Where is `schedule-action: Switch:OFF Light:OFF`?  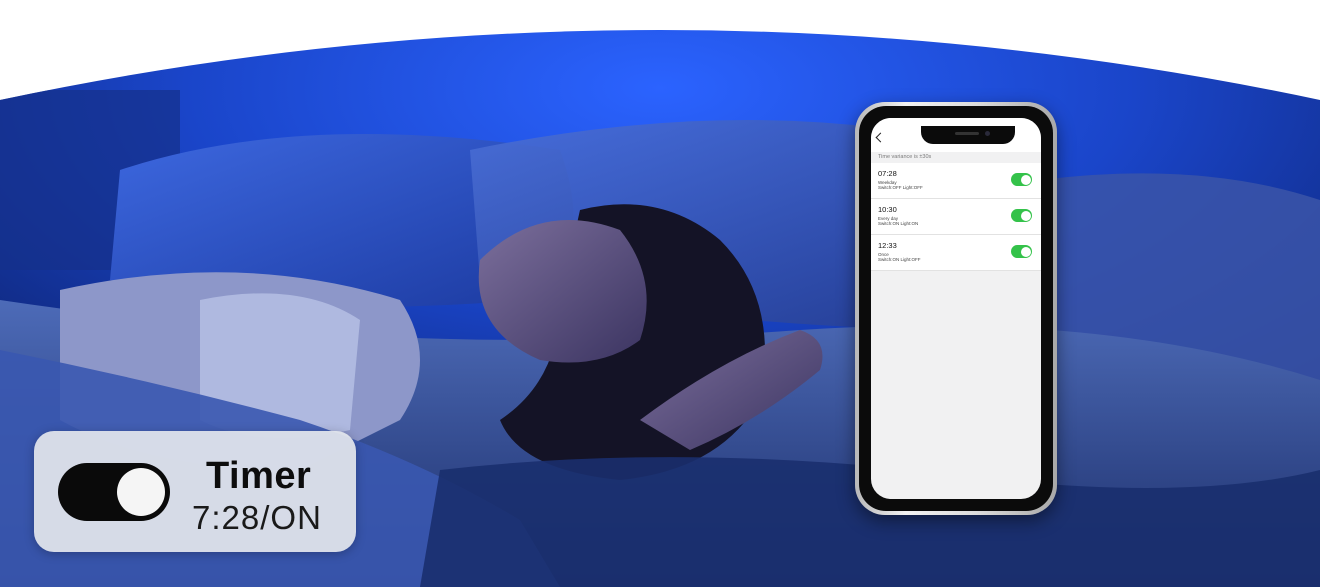 schedule-action: Switch:OFF Light:OFF is located at coordinates (900, 187).